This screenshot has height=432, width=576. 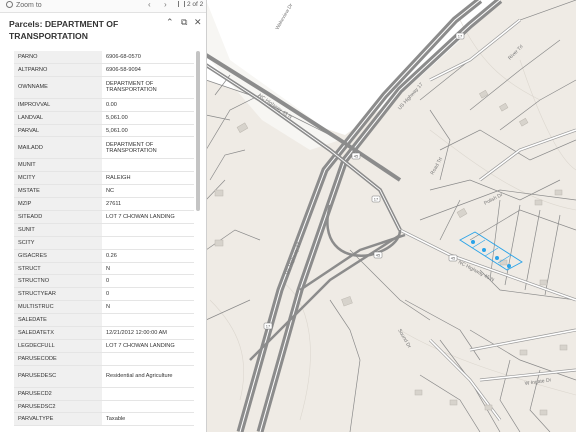 What do you see at coordinates (148, 376) in the screenshot?
I see `attribute-value: Residential and Agriculture` at bounding box center [148, 376].